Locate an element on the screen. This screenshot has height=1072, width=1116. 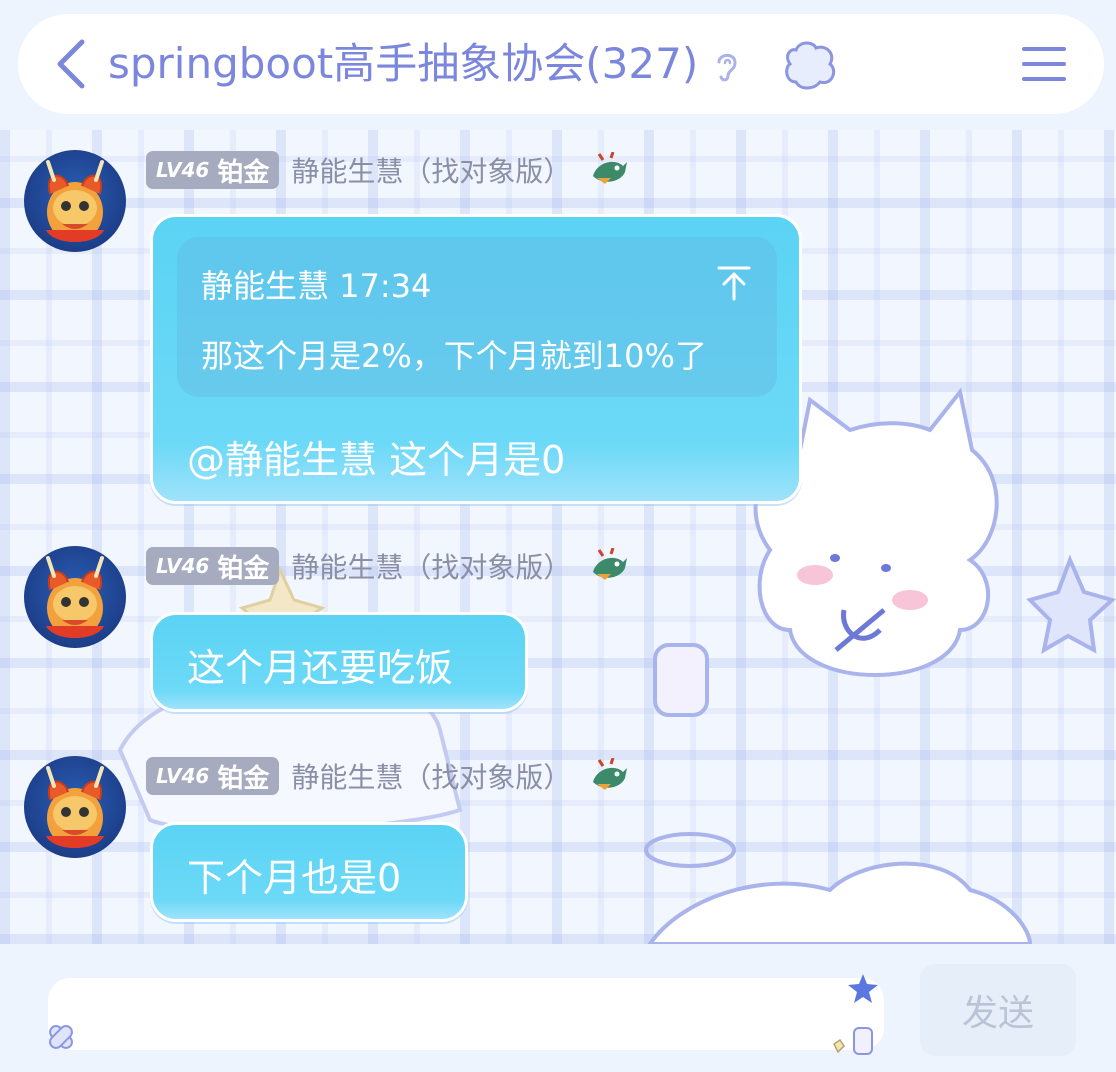
message-bubble: 下个月也是0 is located at coordinates (309, 872).